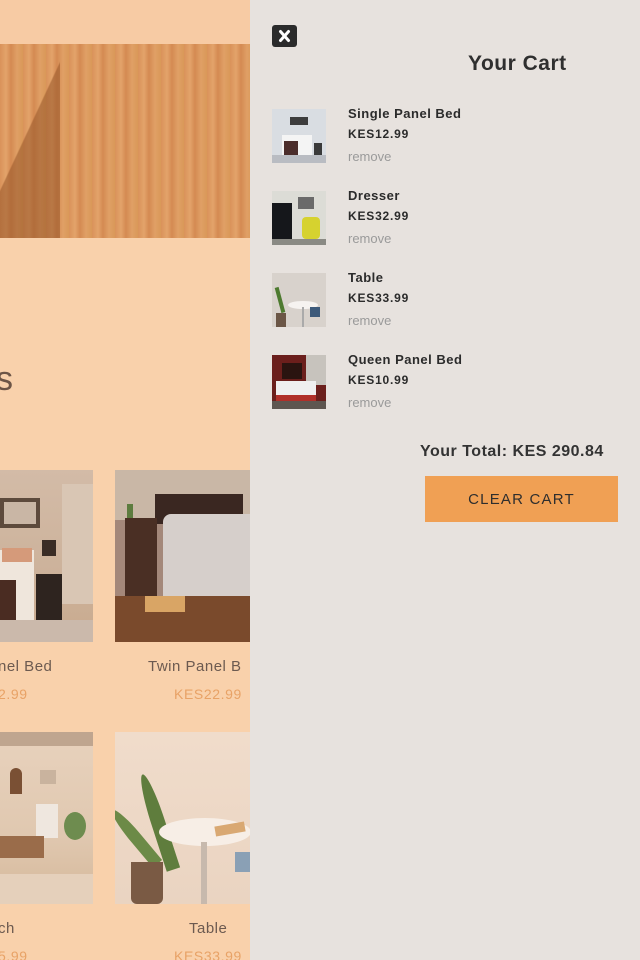 Image resolution: width=640 pixels, height=960 pixels. What do you see at coordinates (208, 954) in the screenshot?
I see `product-price: KES33.99` at bounding box center [208, 954].